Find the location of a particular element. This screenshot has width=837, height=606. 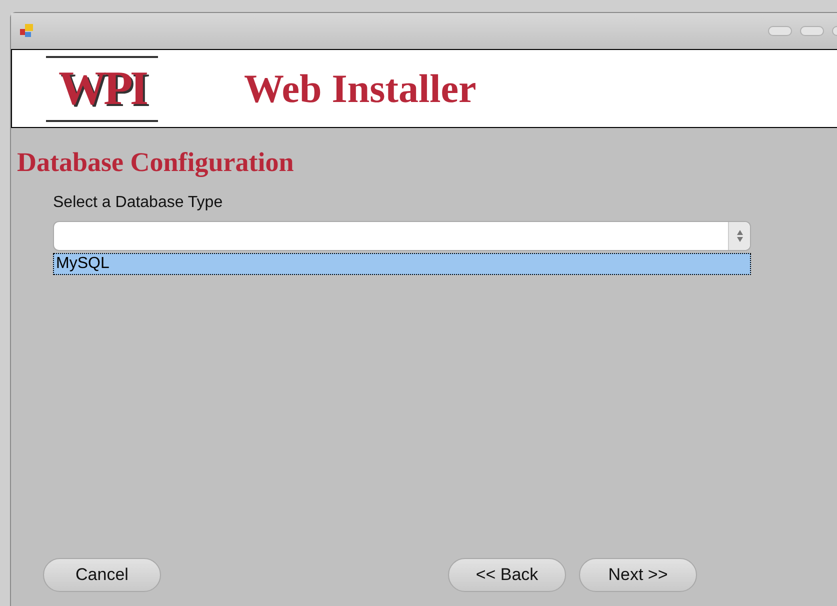

banner-title: Web Installer is located at coordinates (360, 88).